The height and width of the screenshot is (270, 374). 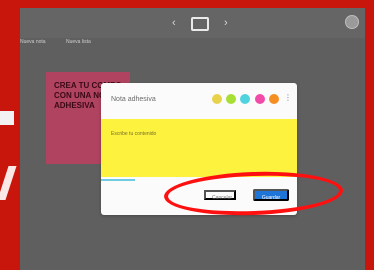 What do you see at coordinates (134, 134) in the screenshot?
I see `editor-placeholder: Escribe tu contenido` at bounding box center [134, 134].